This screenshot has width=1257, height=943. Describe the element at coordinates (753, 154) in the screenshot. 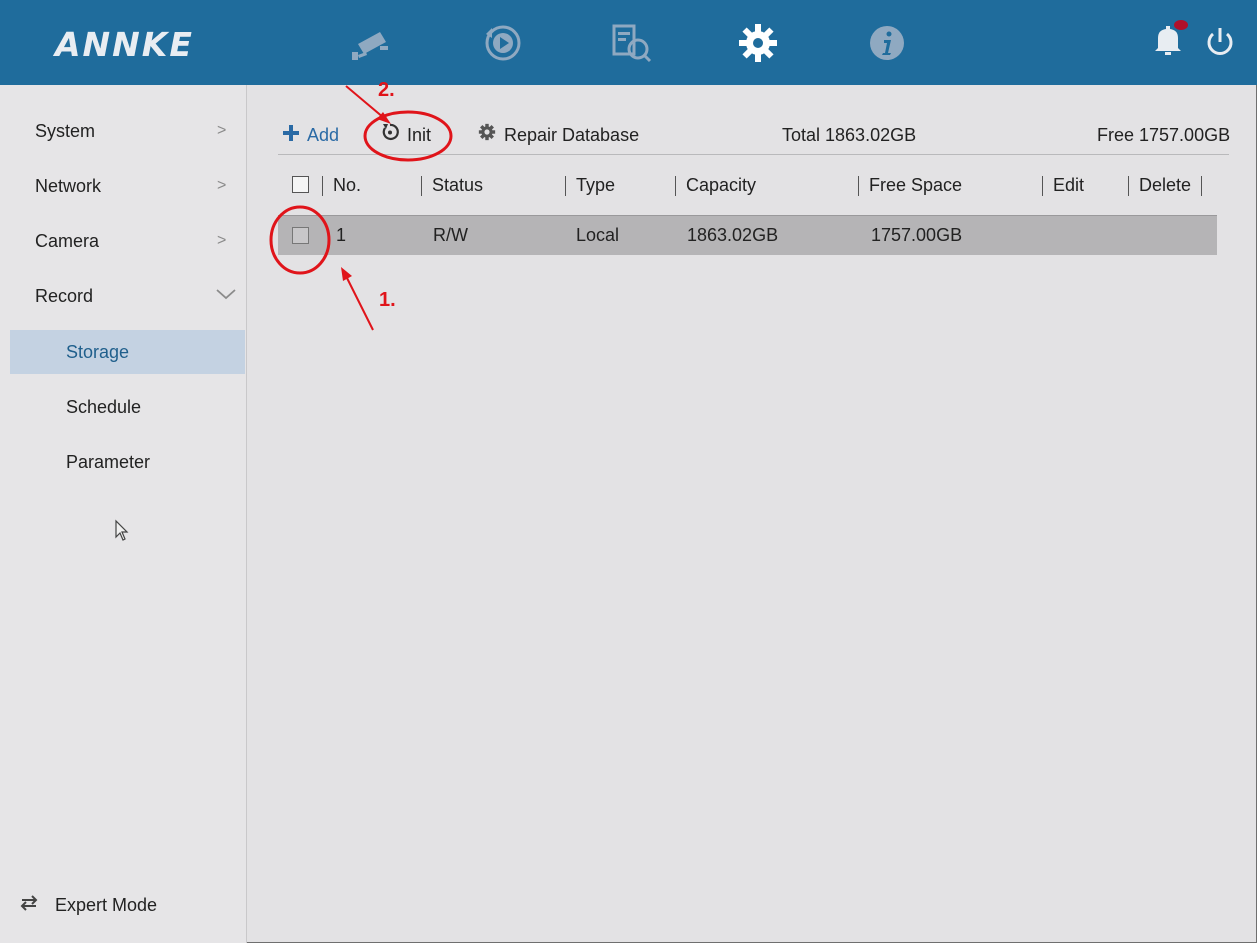

I see `toolbar-divider` at that location.